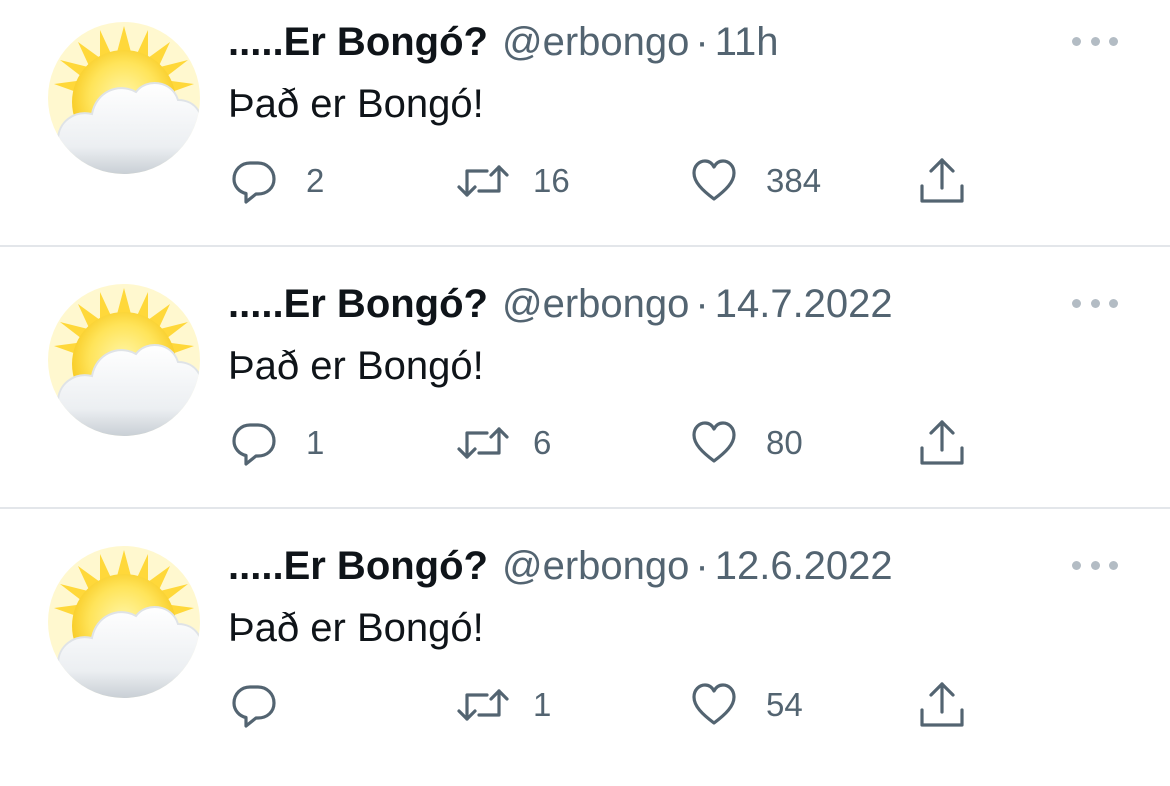 This screenshot has height=786, width=1170. What do you see at coordinates (804, 566) in the screenshot?
I see `timestamp: 12.6.2022` at bounding box center [804, 566].